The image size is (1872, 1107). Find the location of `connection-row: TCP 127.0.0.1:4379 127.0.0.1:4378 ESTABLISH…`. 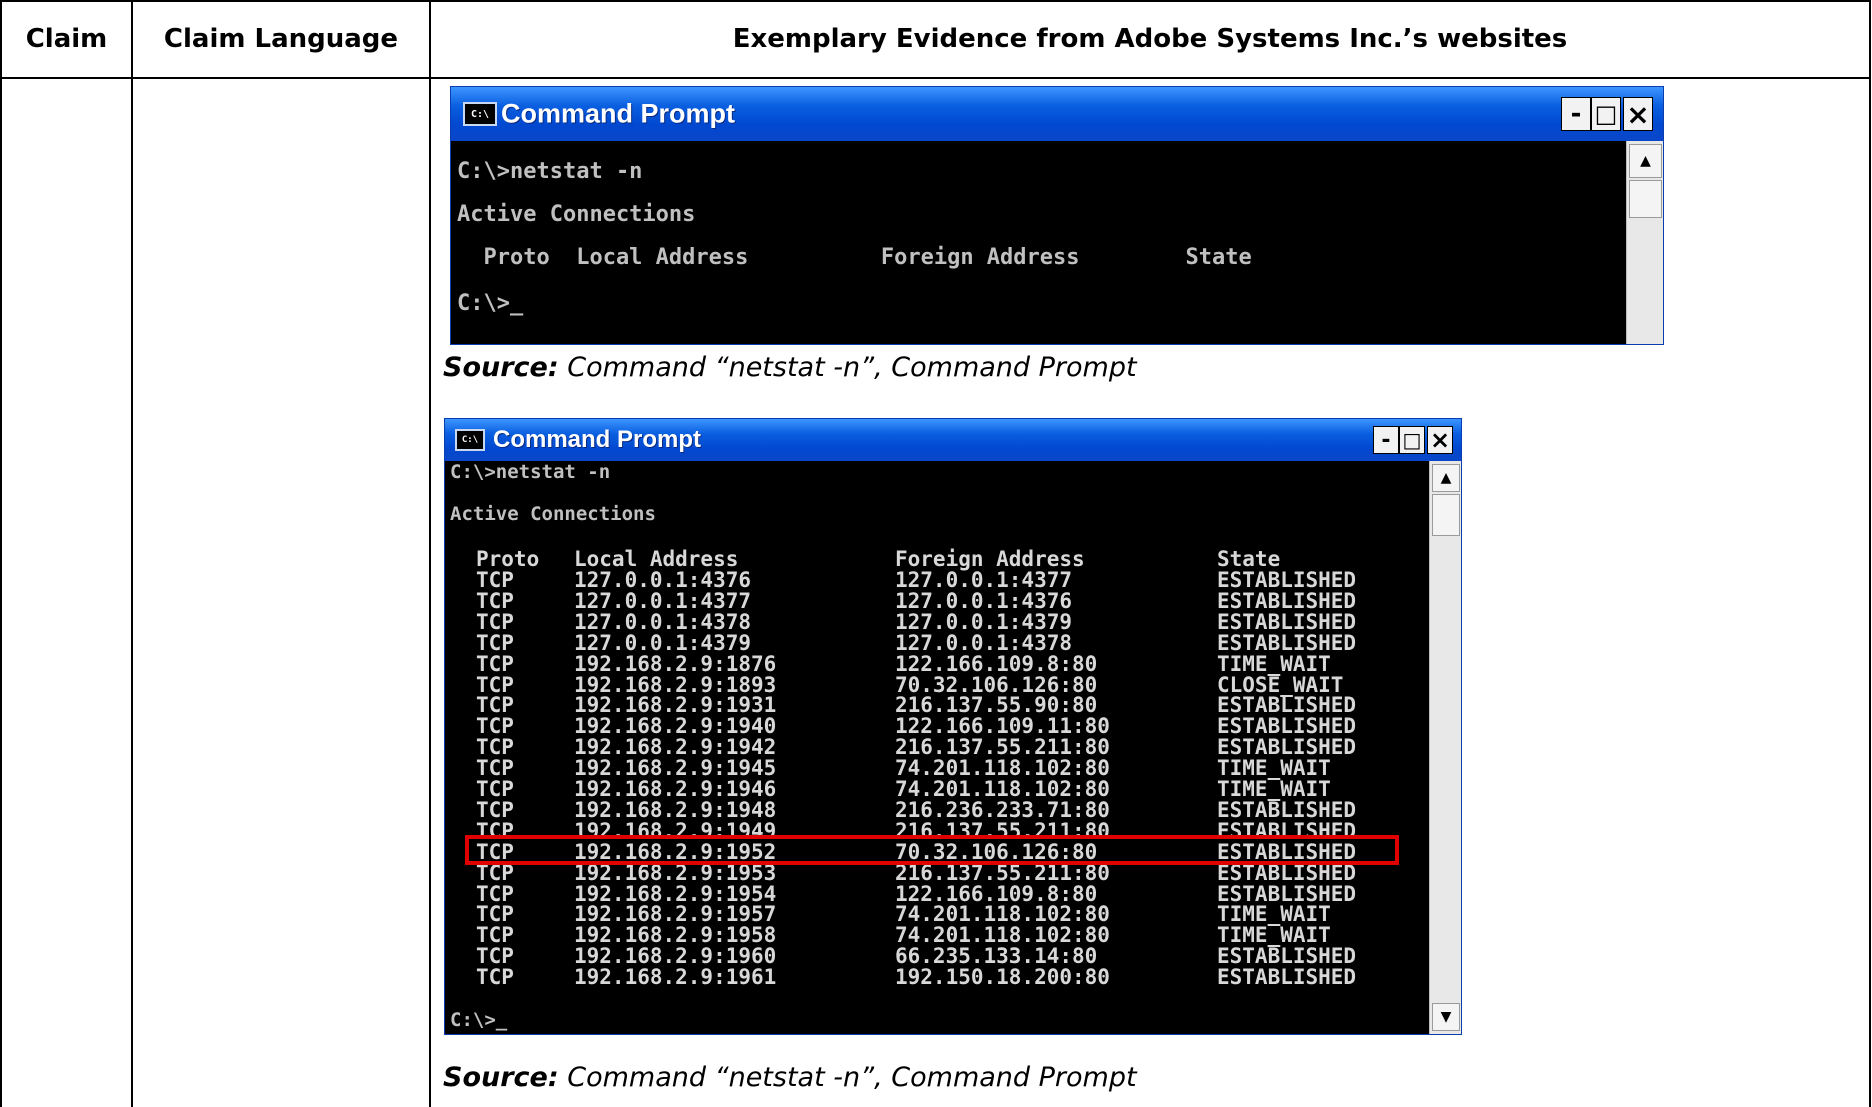

connection-row: TCP 127.0.0.1:4379 127.0.0.1:4378 ESTABLISH… is located at coordinates (938, 643).